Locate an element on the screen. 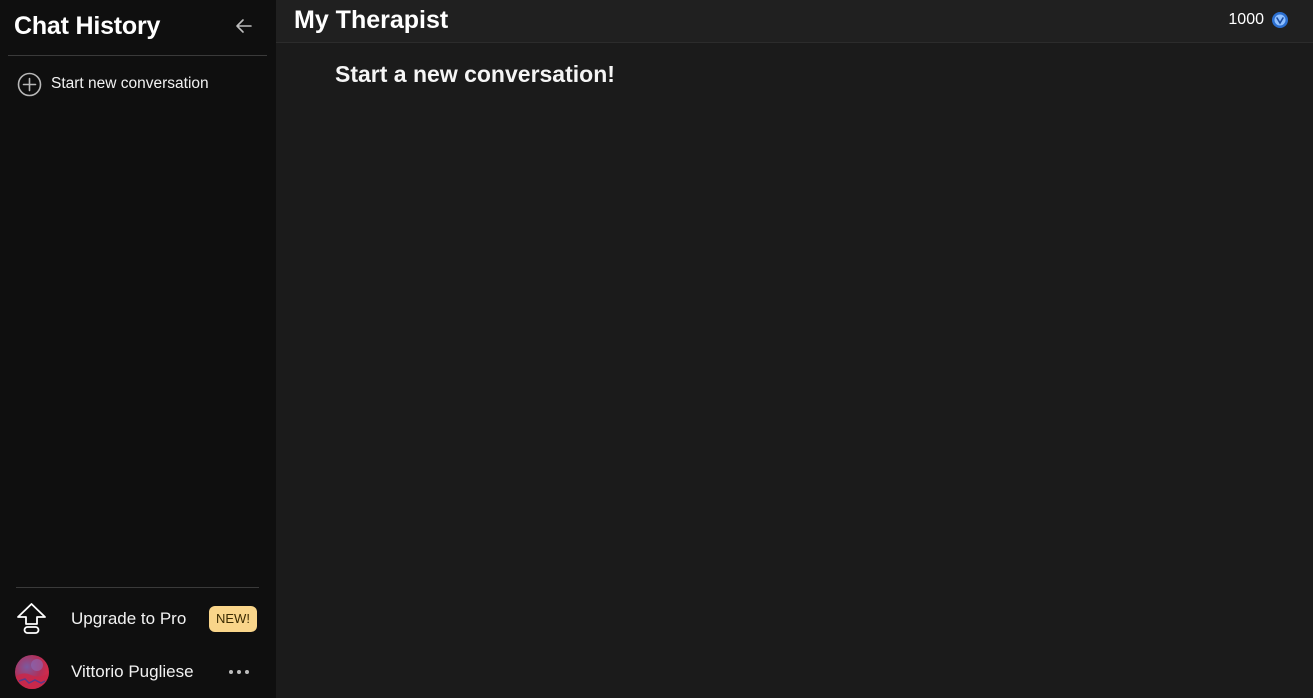  upgrade-to-pro-button: Upgrade to Pro NEW! is located at coordinates (138, 619).